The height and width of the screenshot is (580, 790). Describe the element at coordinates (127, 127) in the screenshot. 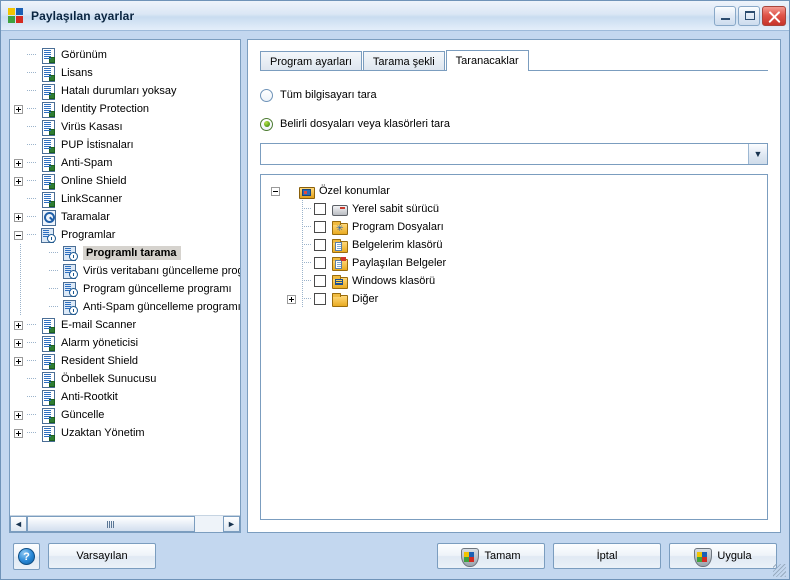

I see `sidebar-item-4: Virüs Kasası` at that location.